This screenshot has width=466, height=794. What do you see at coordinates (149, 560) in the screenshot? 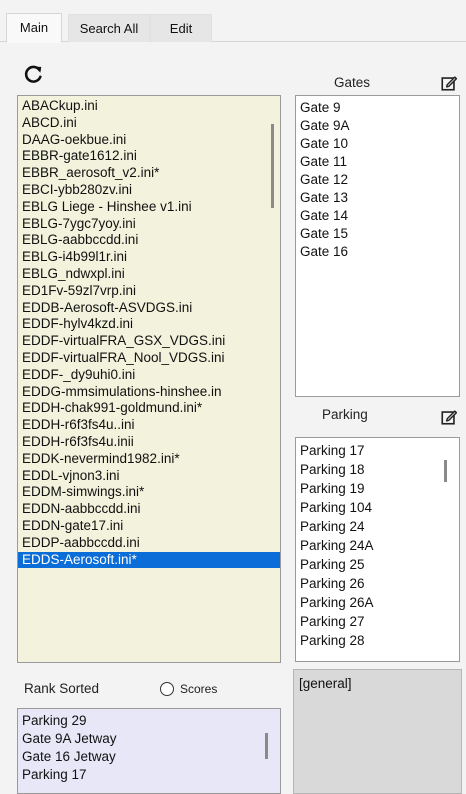
I see `list-item: EDDS-Aerosoft.ini*` at bounding box center [149, 560].